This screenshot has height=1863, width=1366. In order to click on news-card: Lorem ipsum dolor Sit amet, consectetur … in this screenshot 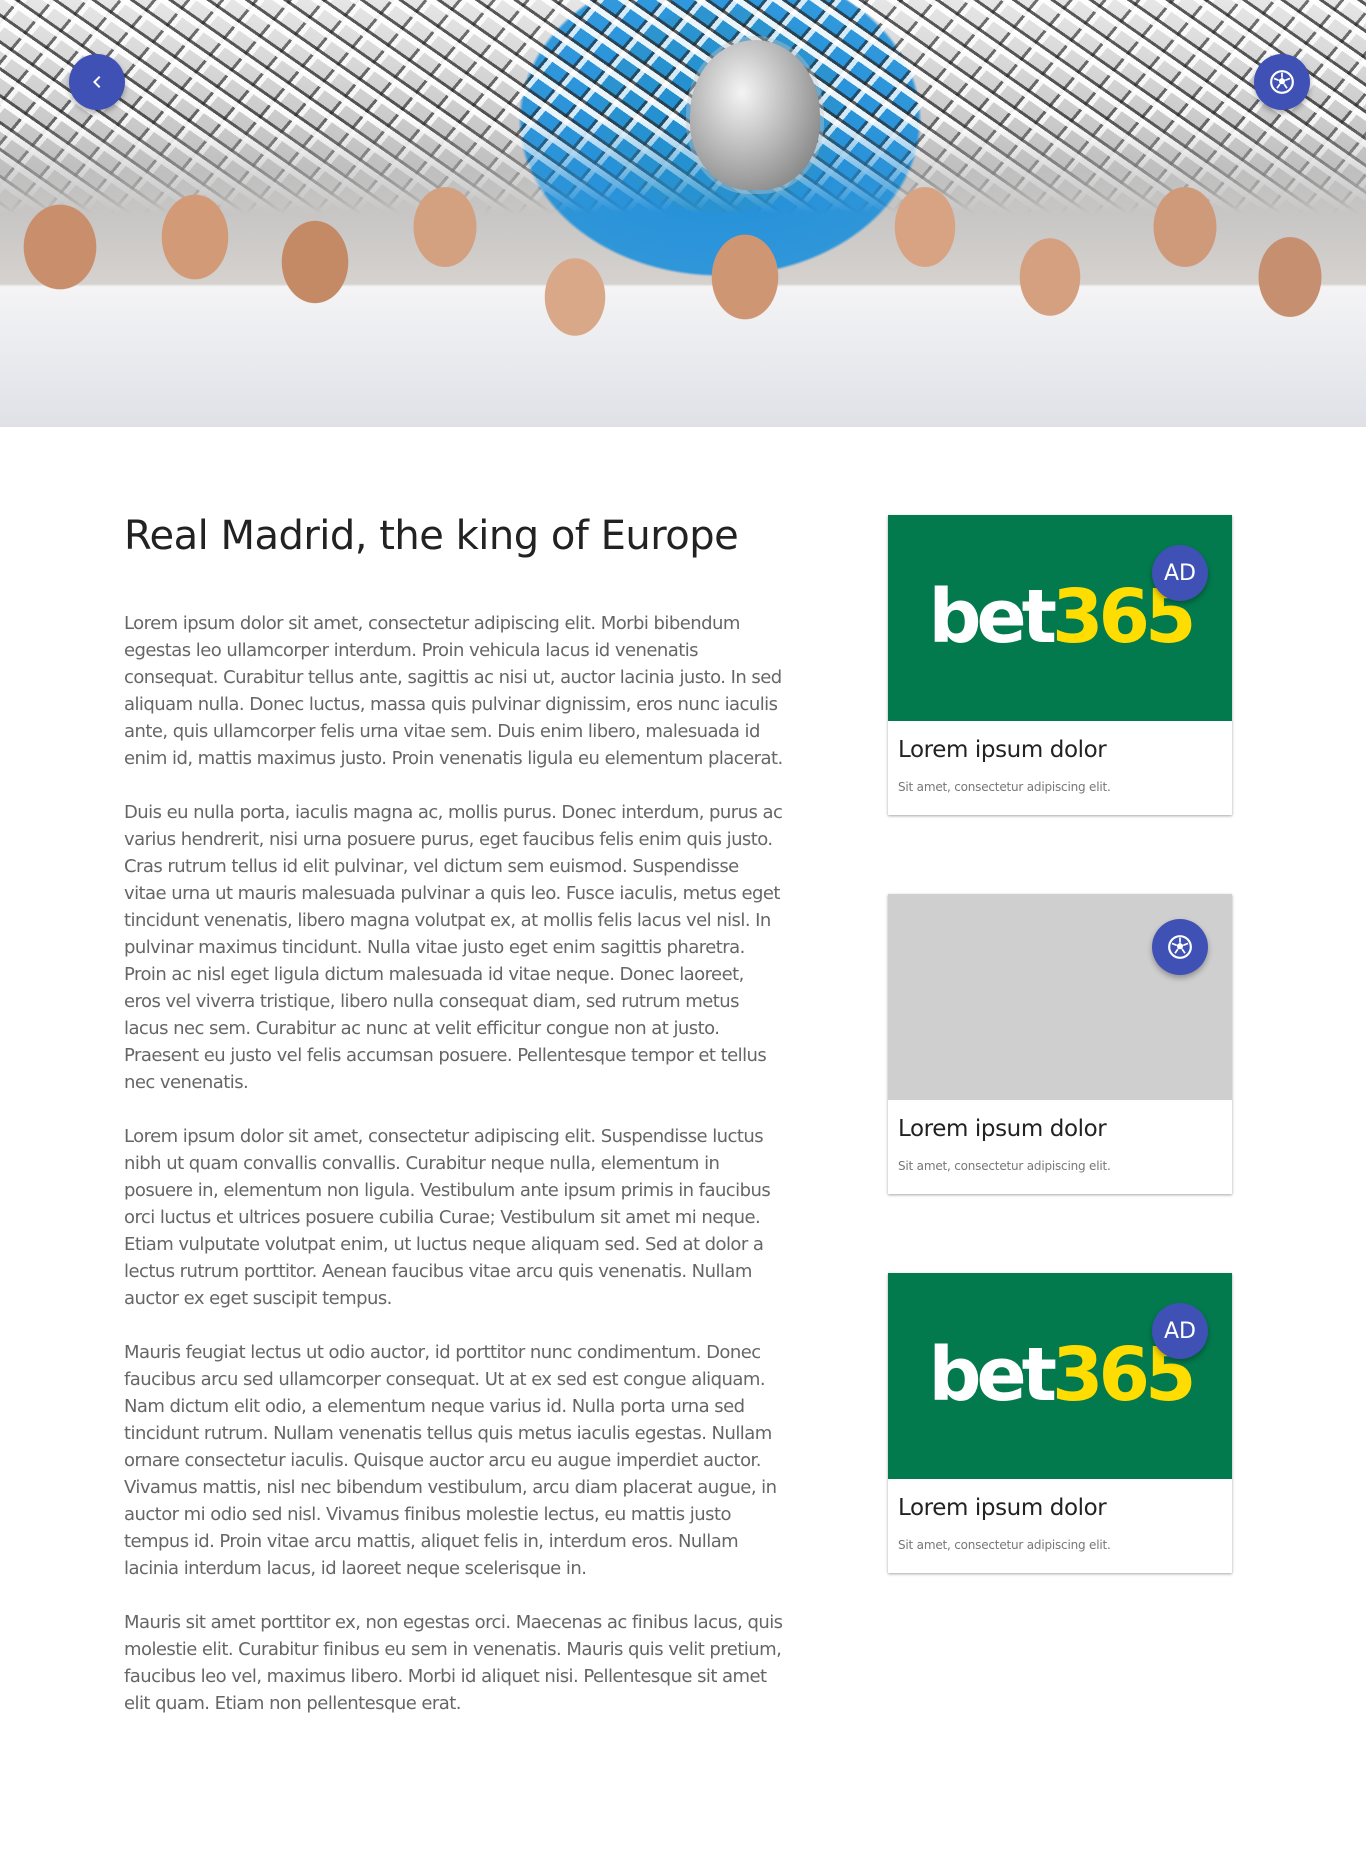, I will do `click(1060, 1044)`.